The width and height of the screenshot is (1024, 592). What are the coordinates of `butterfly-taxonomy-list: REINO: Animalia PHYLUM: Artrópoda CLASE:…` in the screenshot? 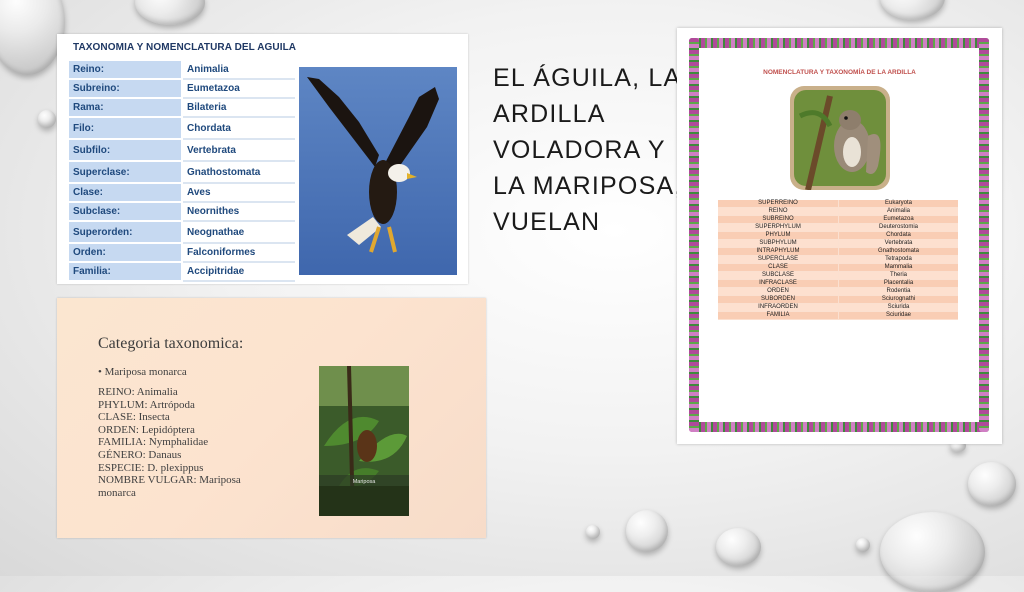 It's located at (178, 442).